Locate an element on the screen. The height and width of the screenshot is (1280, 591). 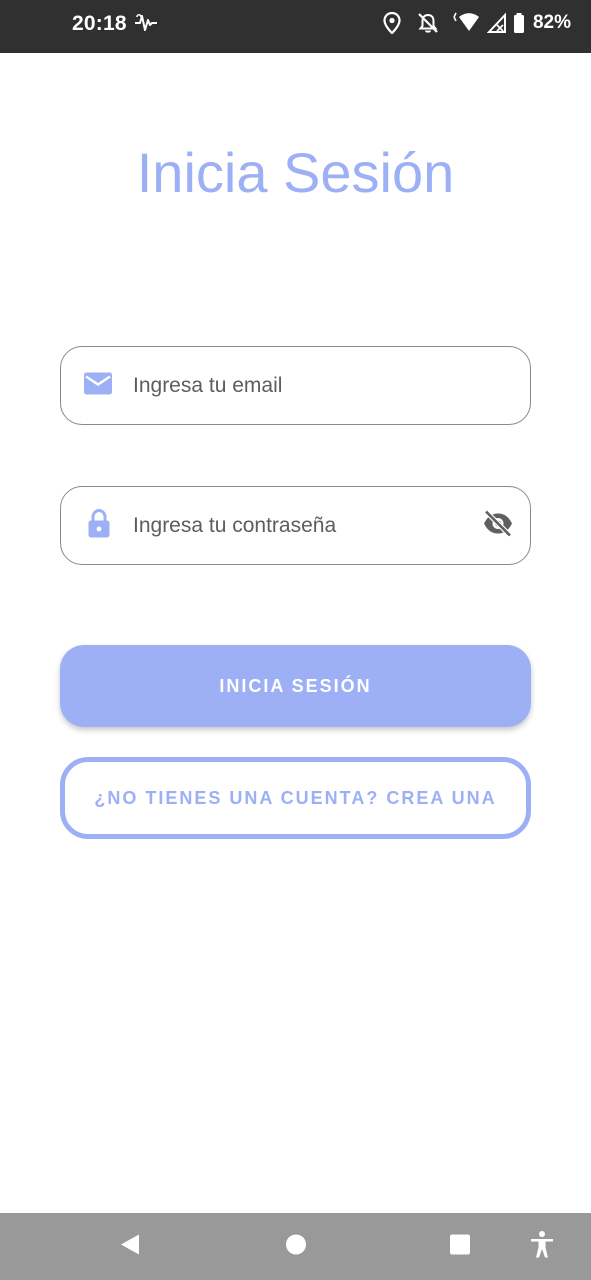
recents-icon is located at coordinates (460, 1246).